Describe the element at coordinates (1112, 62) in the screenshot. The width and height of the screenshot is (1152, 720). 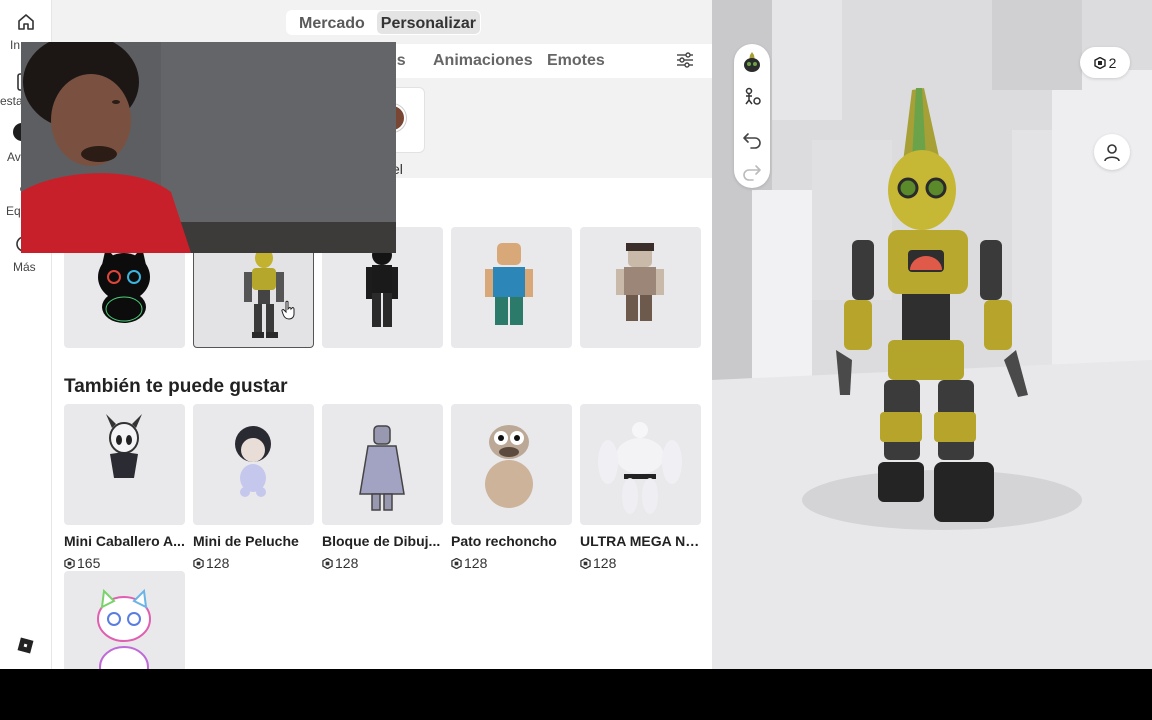
I see `robux-balance: 2` at that location.